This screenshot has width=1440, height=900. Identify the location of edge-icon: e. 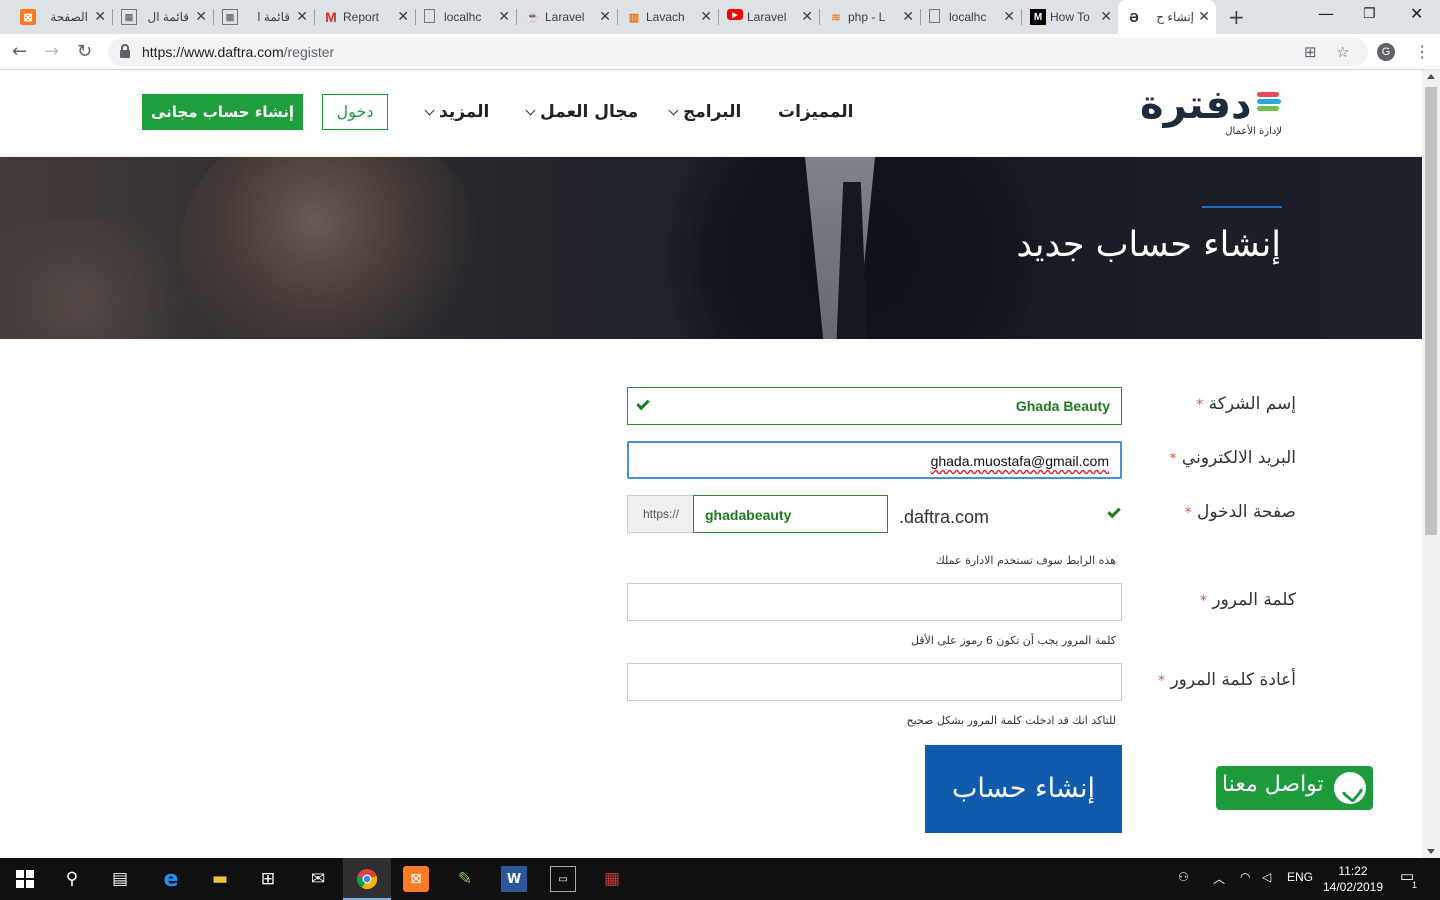
(171, 879).